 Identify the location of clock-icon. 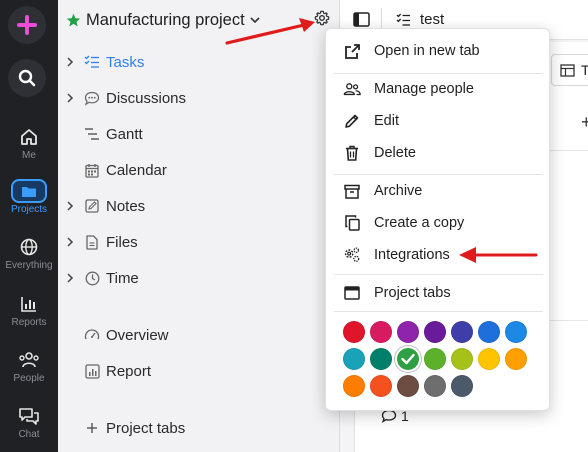
(92, 278).